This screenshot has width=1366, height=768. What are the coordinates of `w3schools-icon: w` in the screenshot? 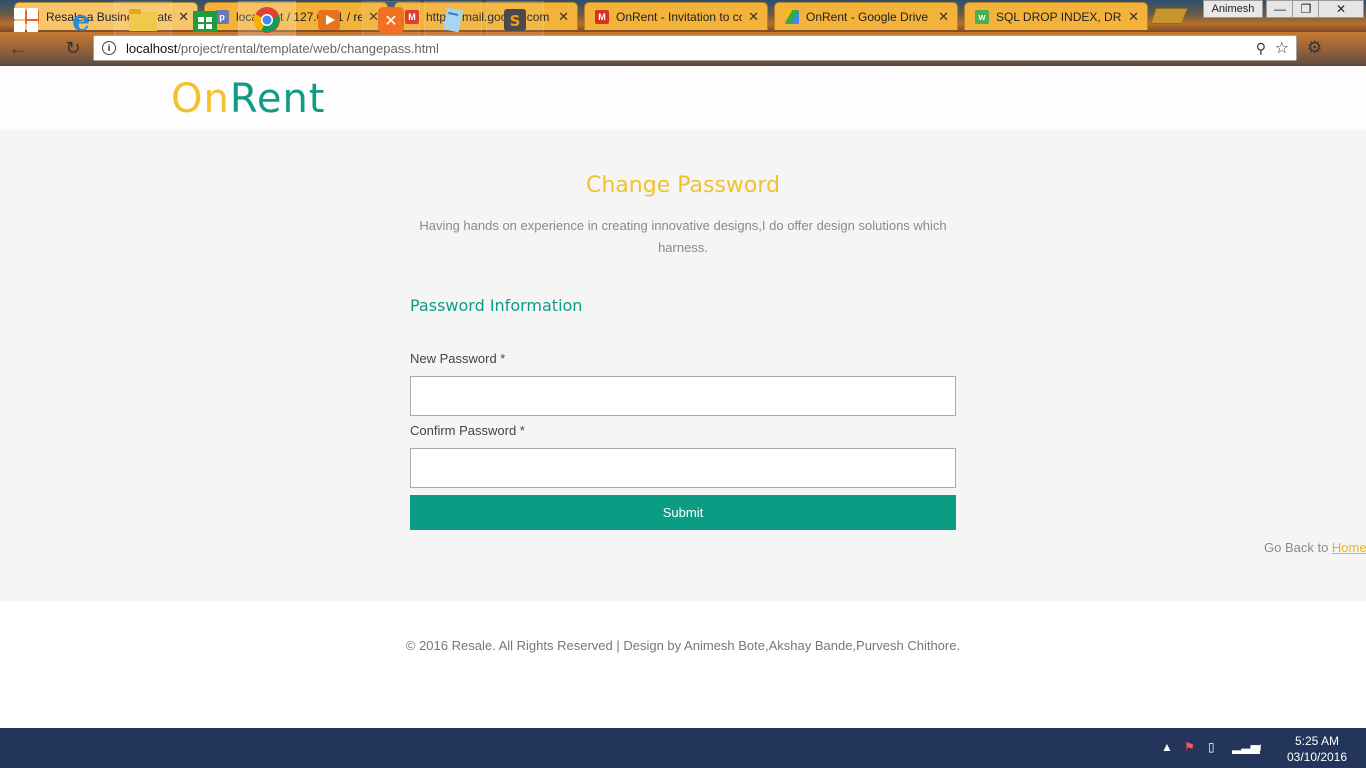 It's located at (982, 16).